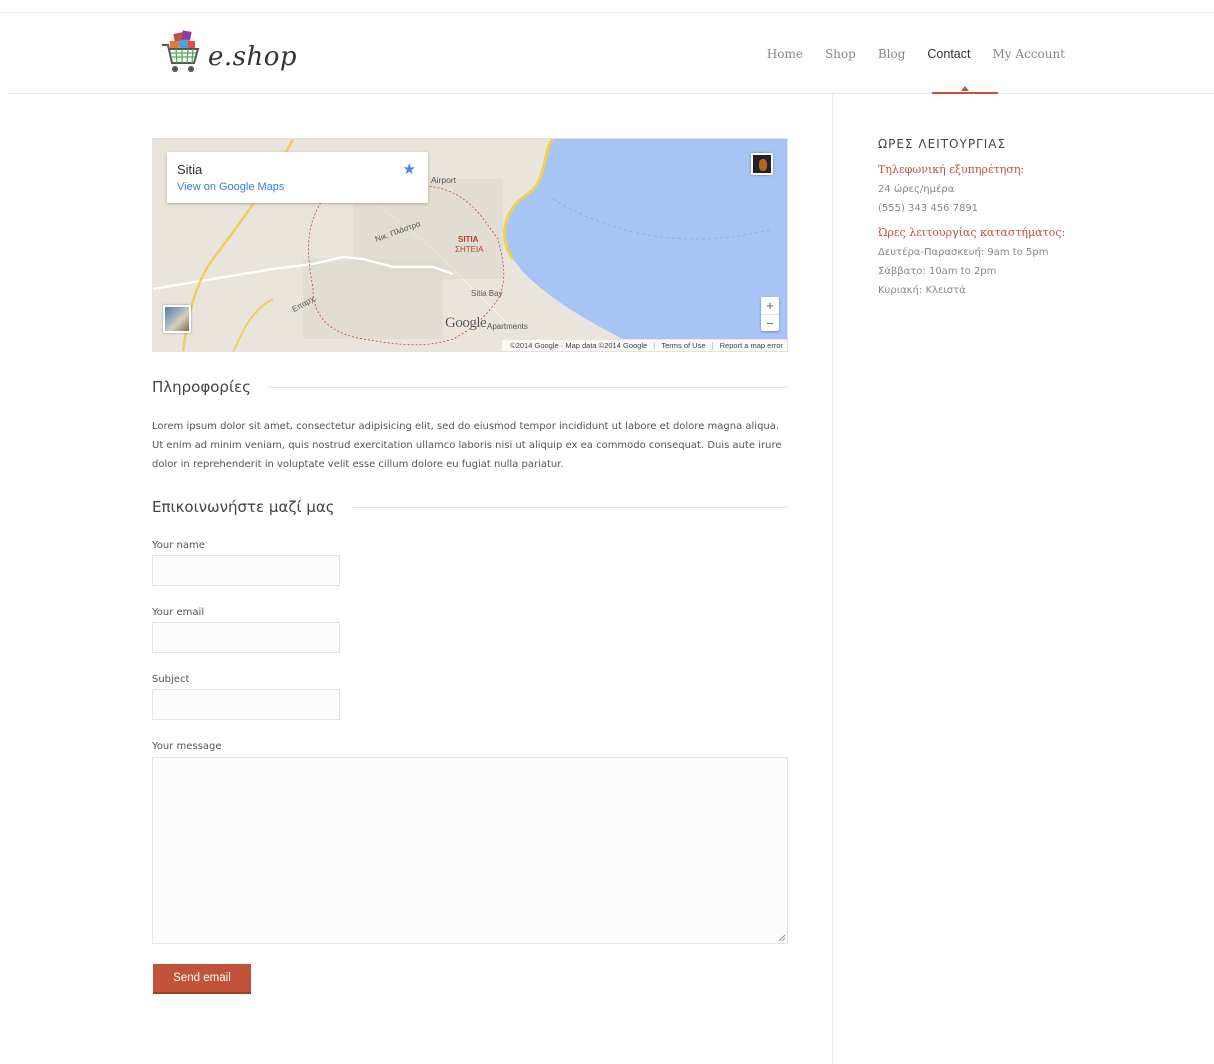 The height and width of the screenshot is (1064, 1214). I want to click on sidebar-divider, so click(832, 579).